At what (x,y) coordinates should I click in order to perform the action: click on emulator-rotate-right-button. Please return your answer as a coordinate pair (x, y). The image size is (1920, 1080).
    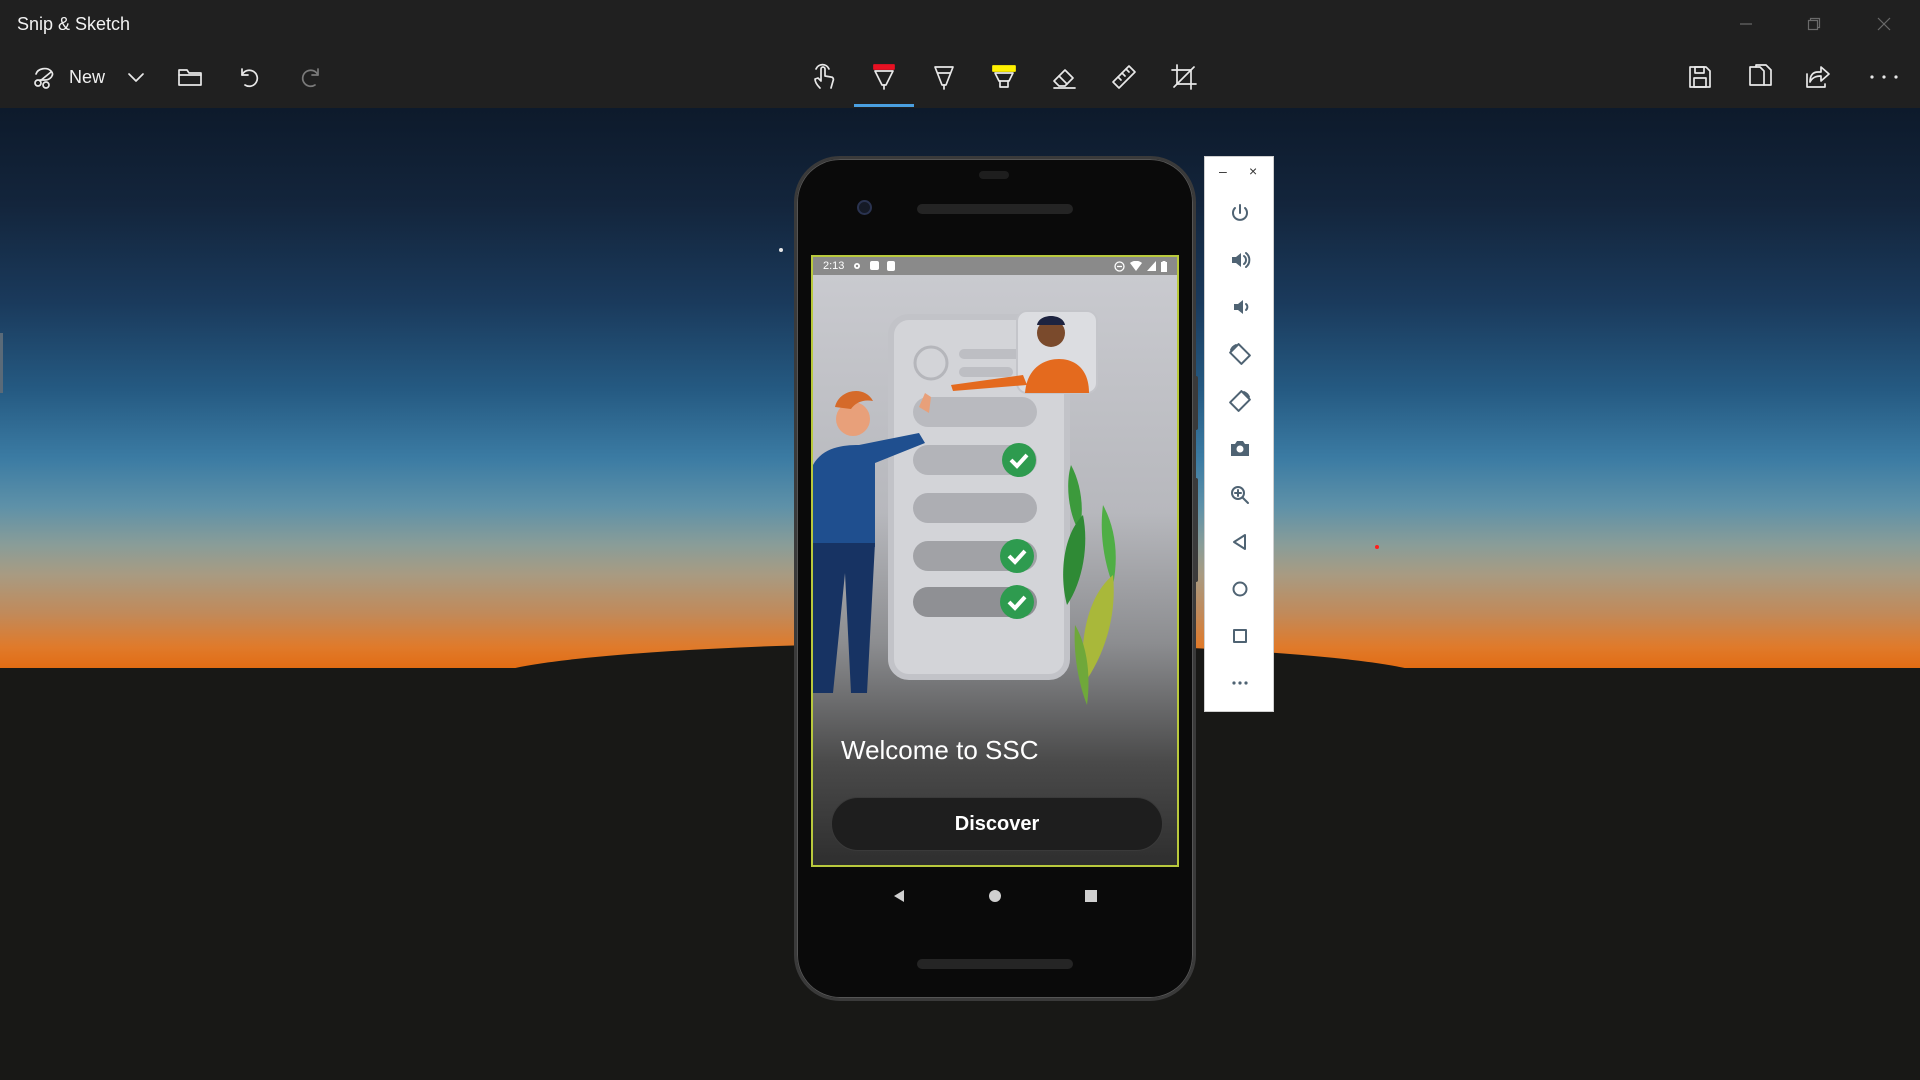
    Looking at the image, I should click on (1240, 401).